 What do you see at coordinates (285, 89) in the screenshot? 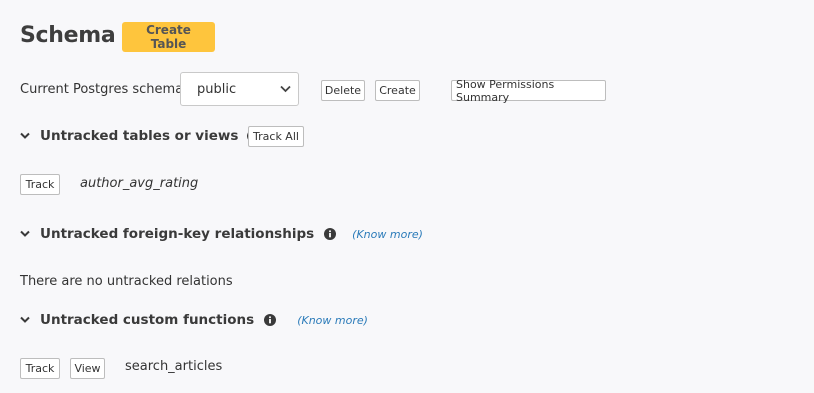
I see `caret-down-icon` at bounding box center [285, 89].